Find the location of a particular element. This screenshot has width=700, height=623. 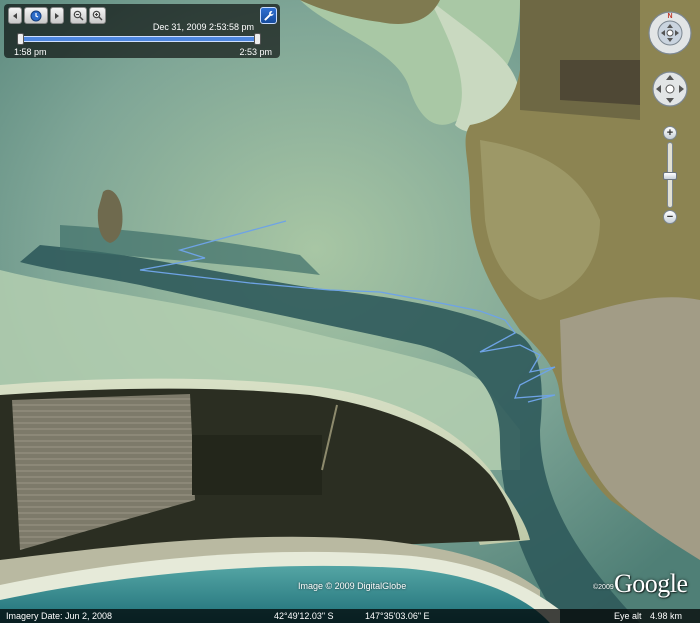

clock-icon is located at coordinates (36, 15).